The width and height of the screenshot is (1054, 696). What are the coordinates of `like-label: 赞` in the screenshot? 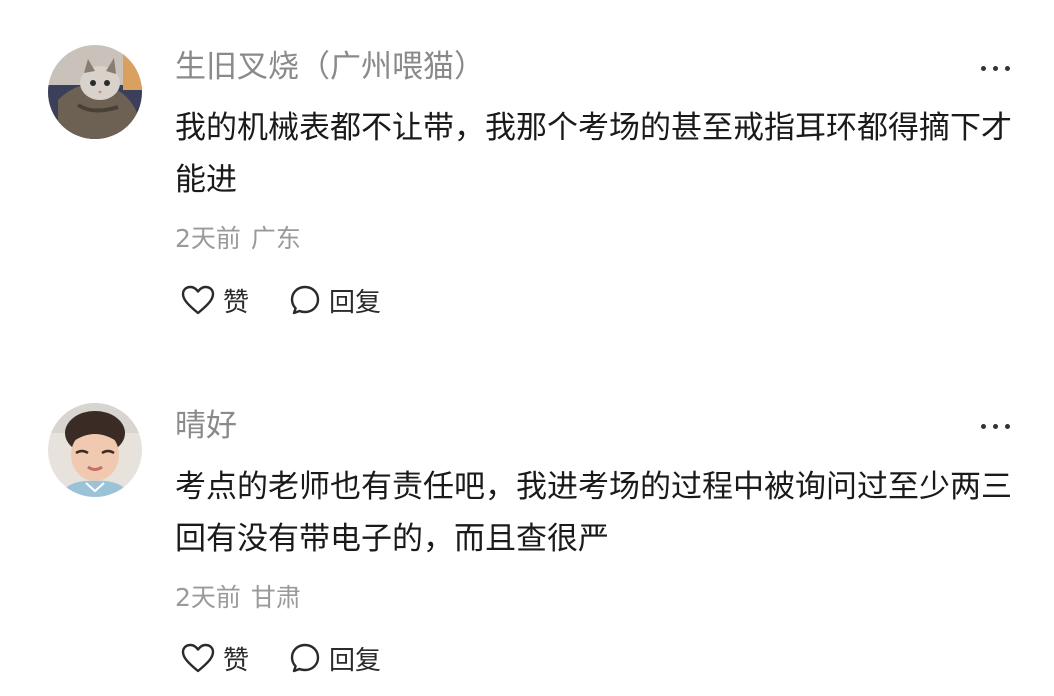 It's located at (236, 660).